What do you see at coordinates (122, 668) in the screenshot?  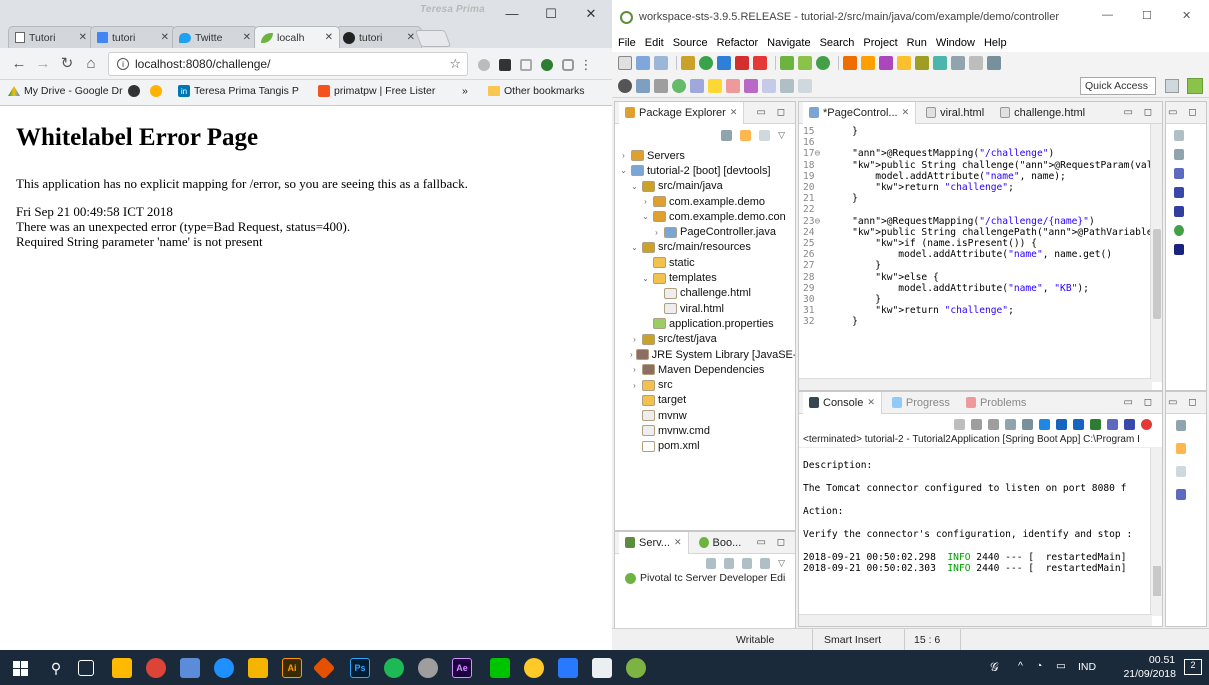 I see `store-icon` at bounding box center [122, 668].